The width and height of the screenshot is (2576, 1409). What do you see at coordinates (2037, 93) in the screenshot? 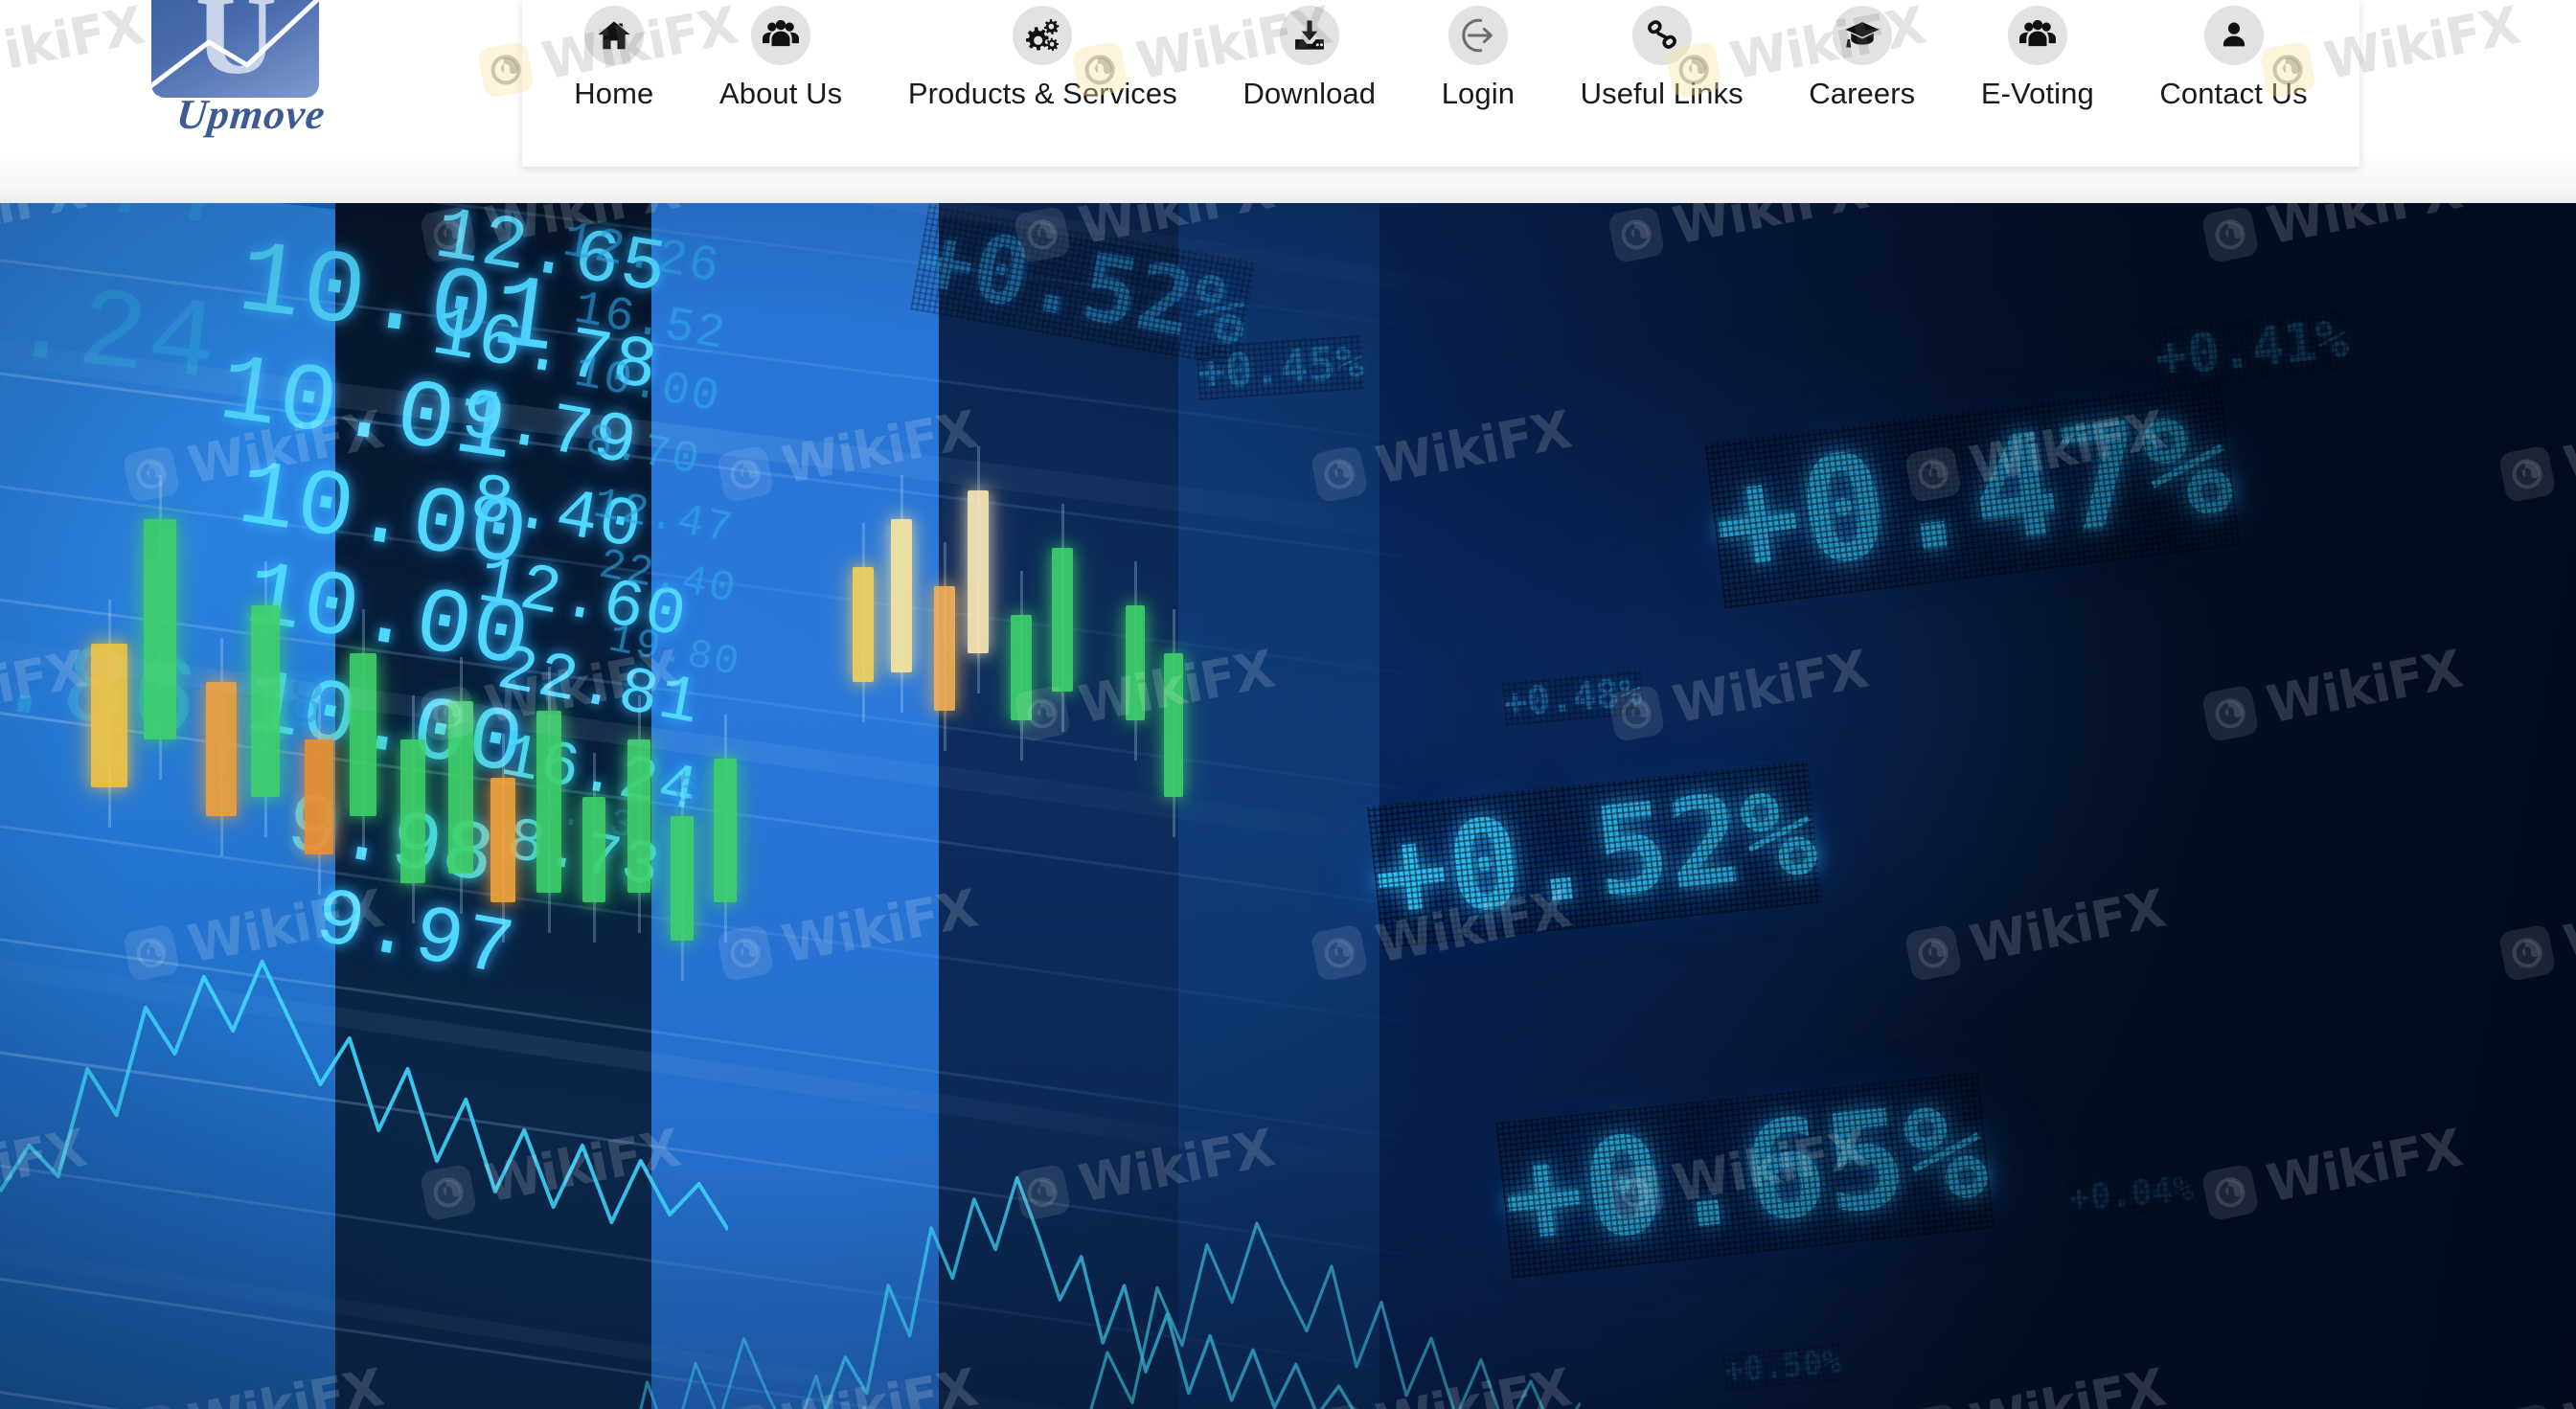
I see `nav-label: E-Voting` at bounding box center [2037, 93].